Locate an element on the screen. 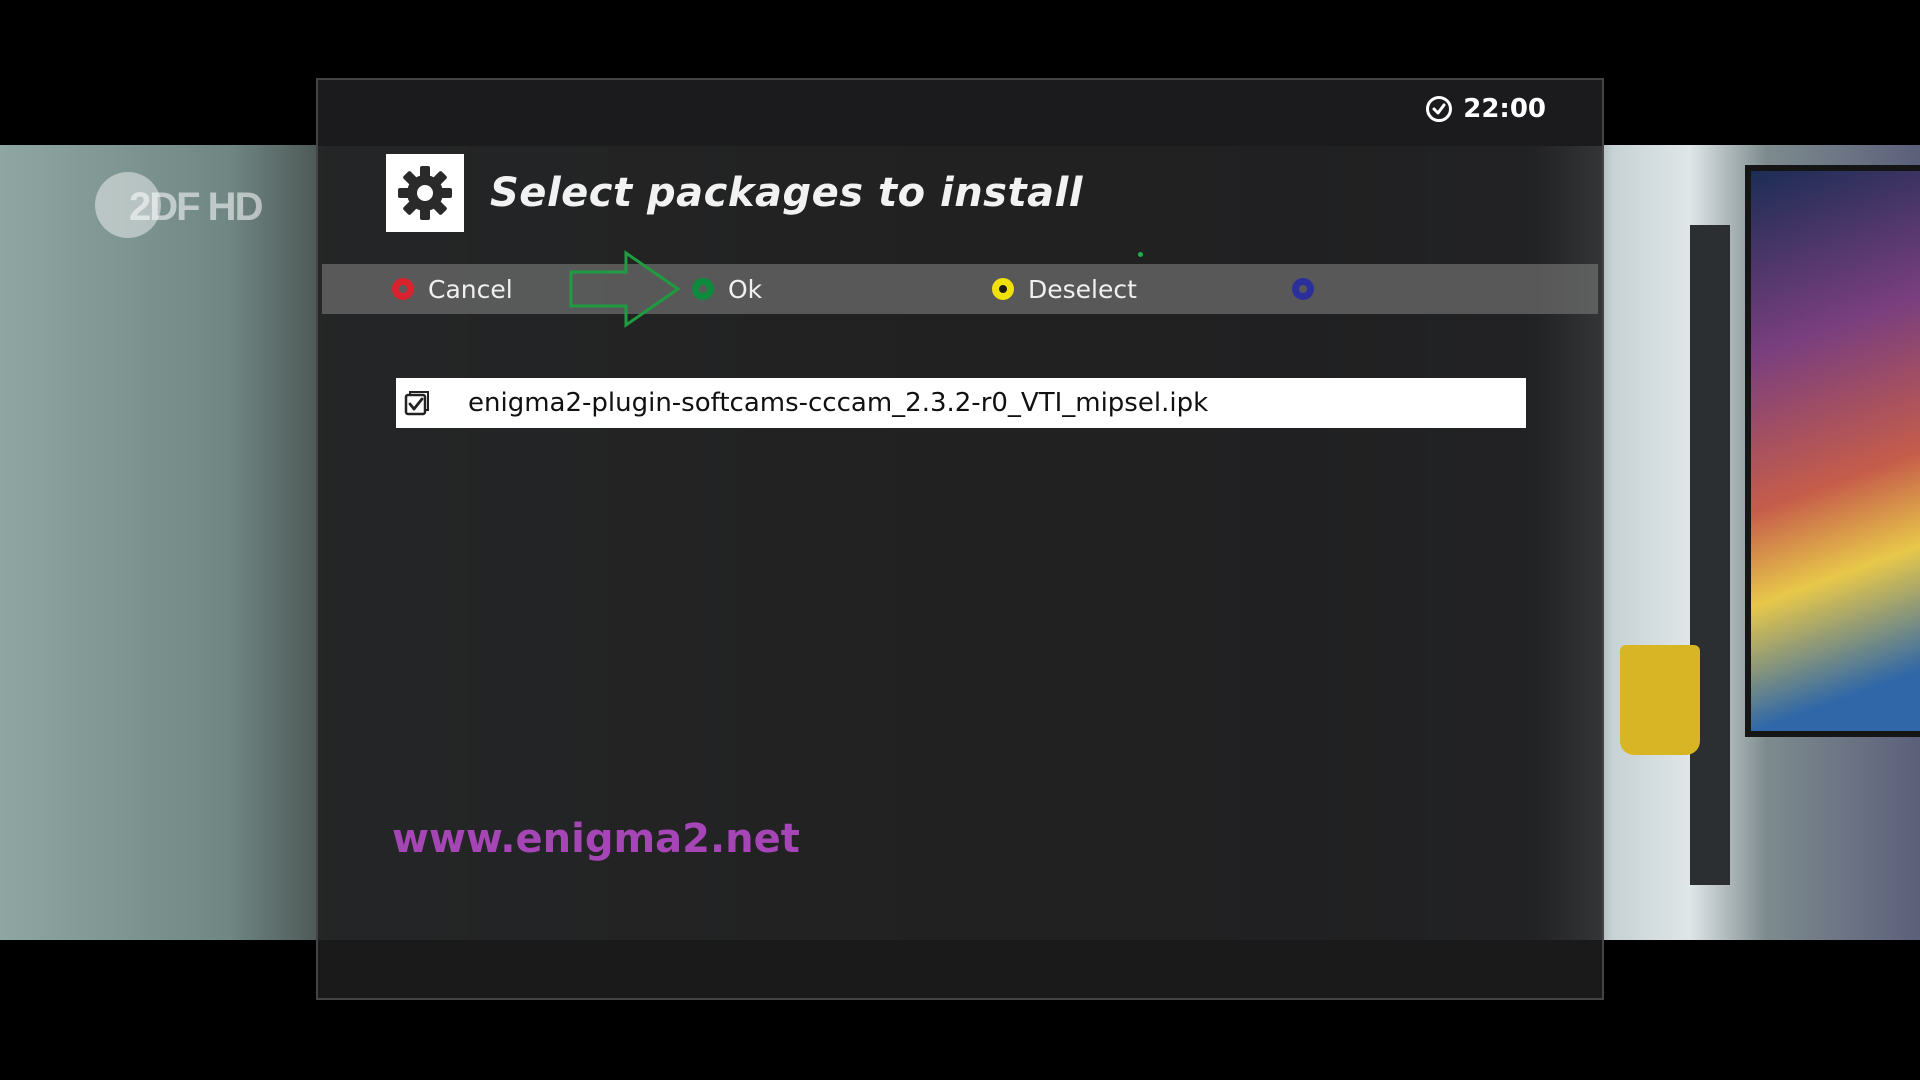 The height and width of the screenshot is (1080, 1920). deselect-button: Deselect is located at coordinates (1064, 289).